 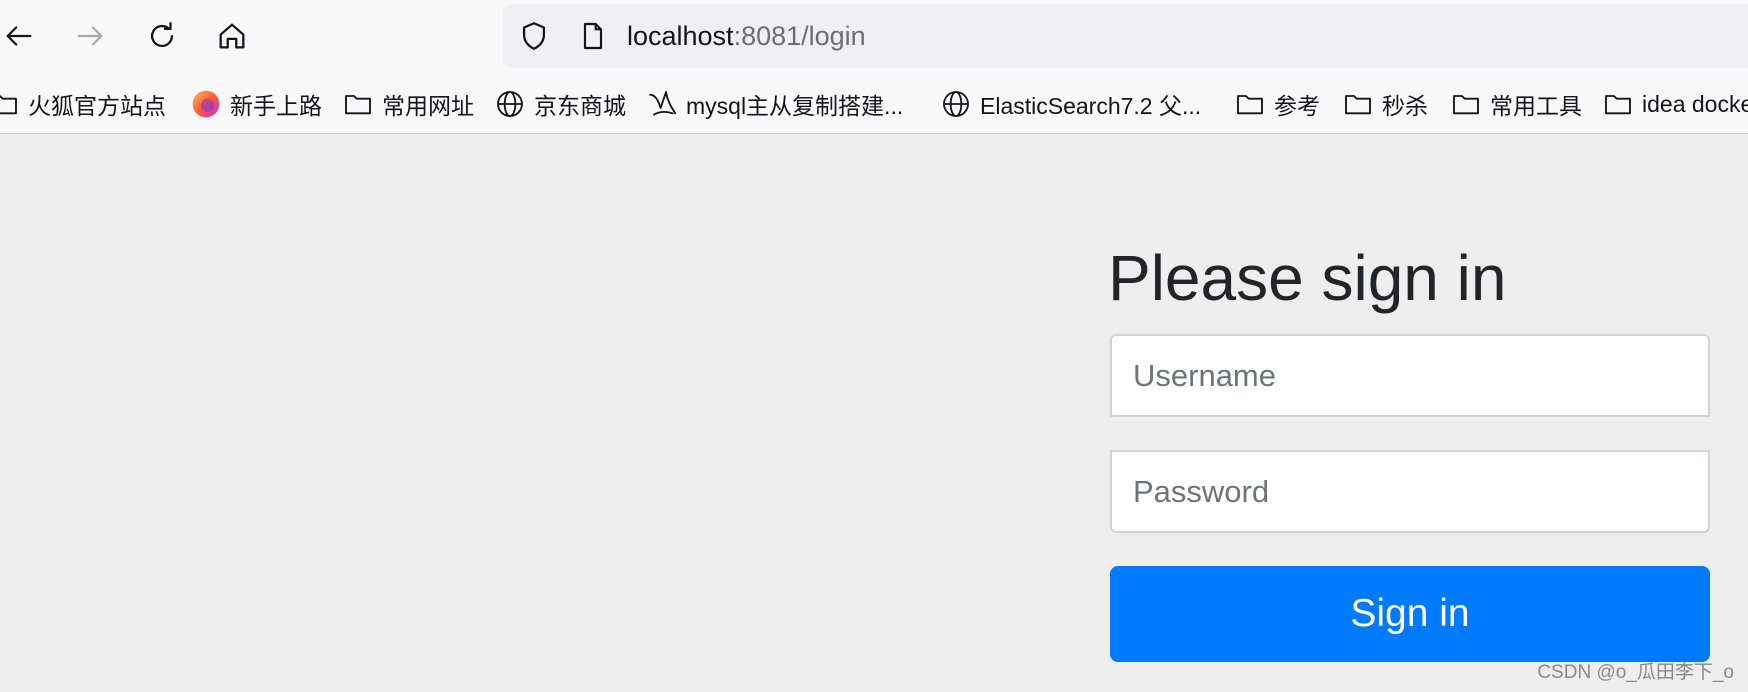 I want to click on reload-button, so click(x=162, y=36).